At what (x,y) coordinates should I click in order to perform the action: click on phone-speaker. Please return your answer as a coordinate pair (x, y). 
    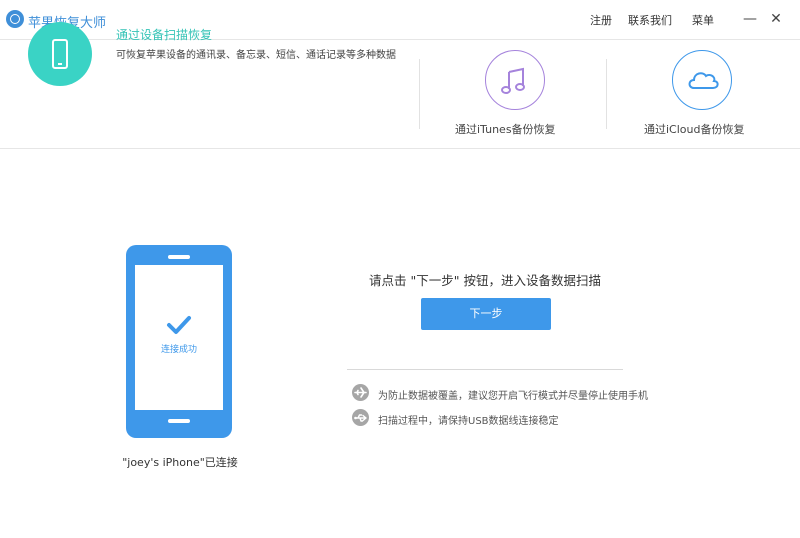
    Looking at the image, I should click on (179, 257).